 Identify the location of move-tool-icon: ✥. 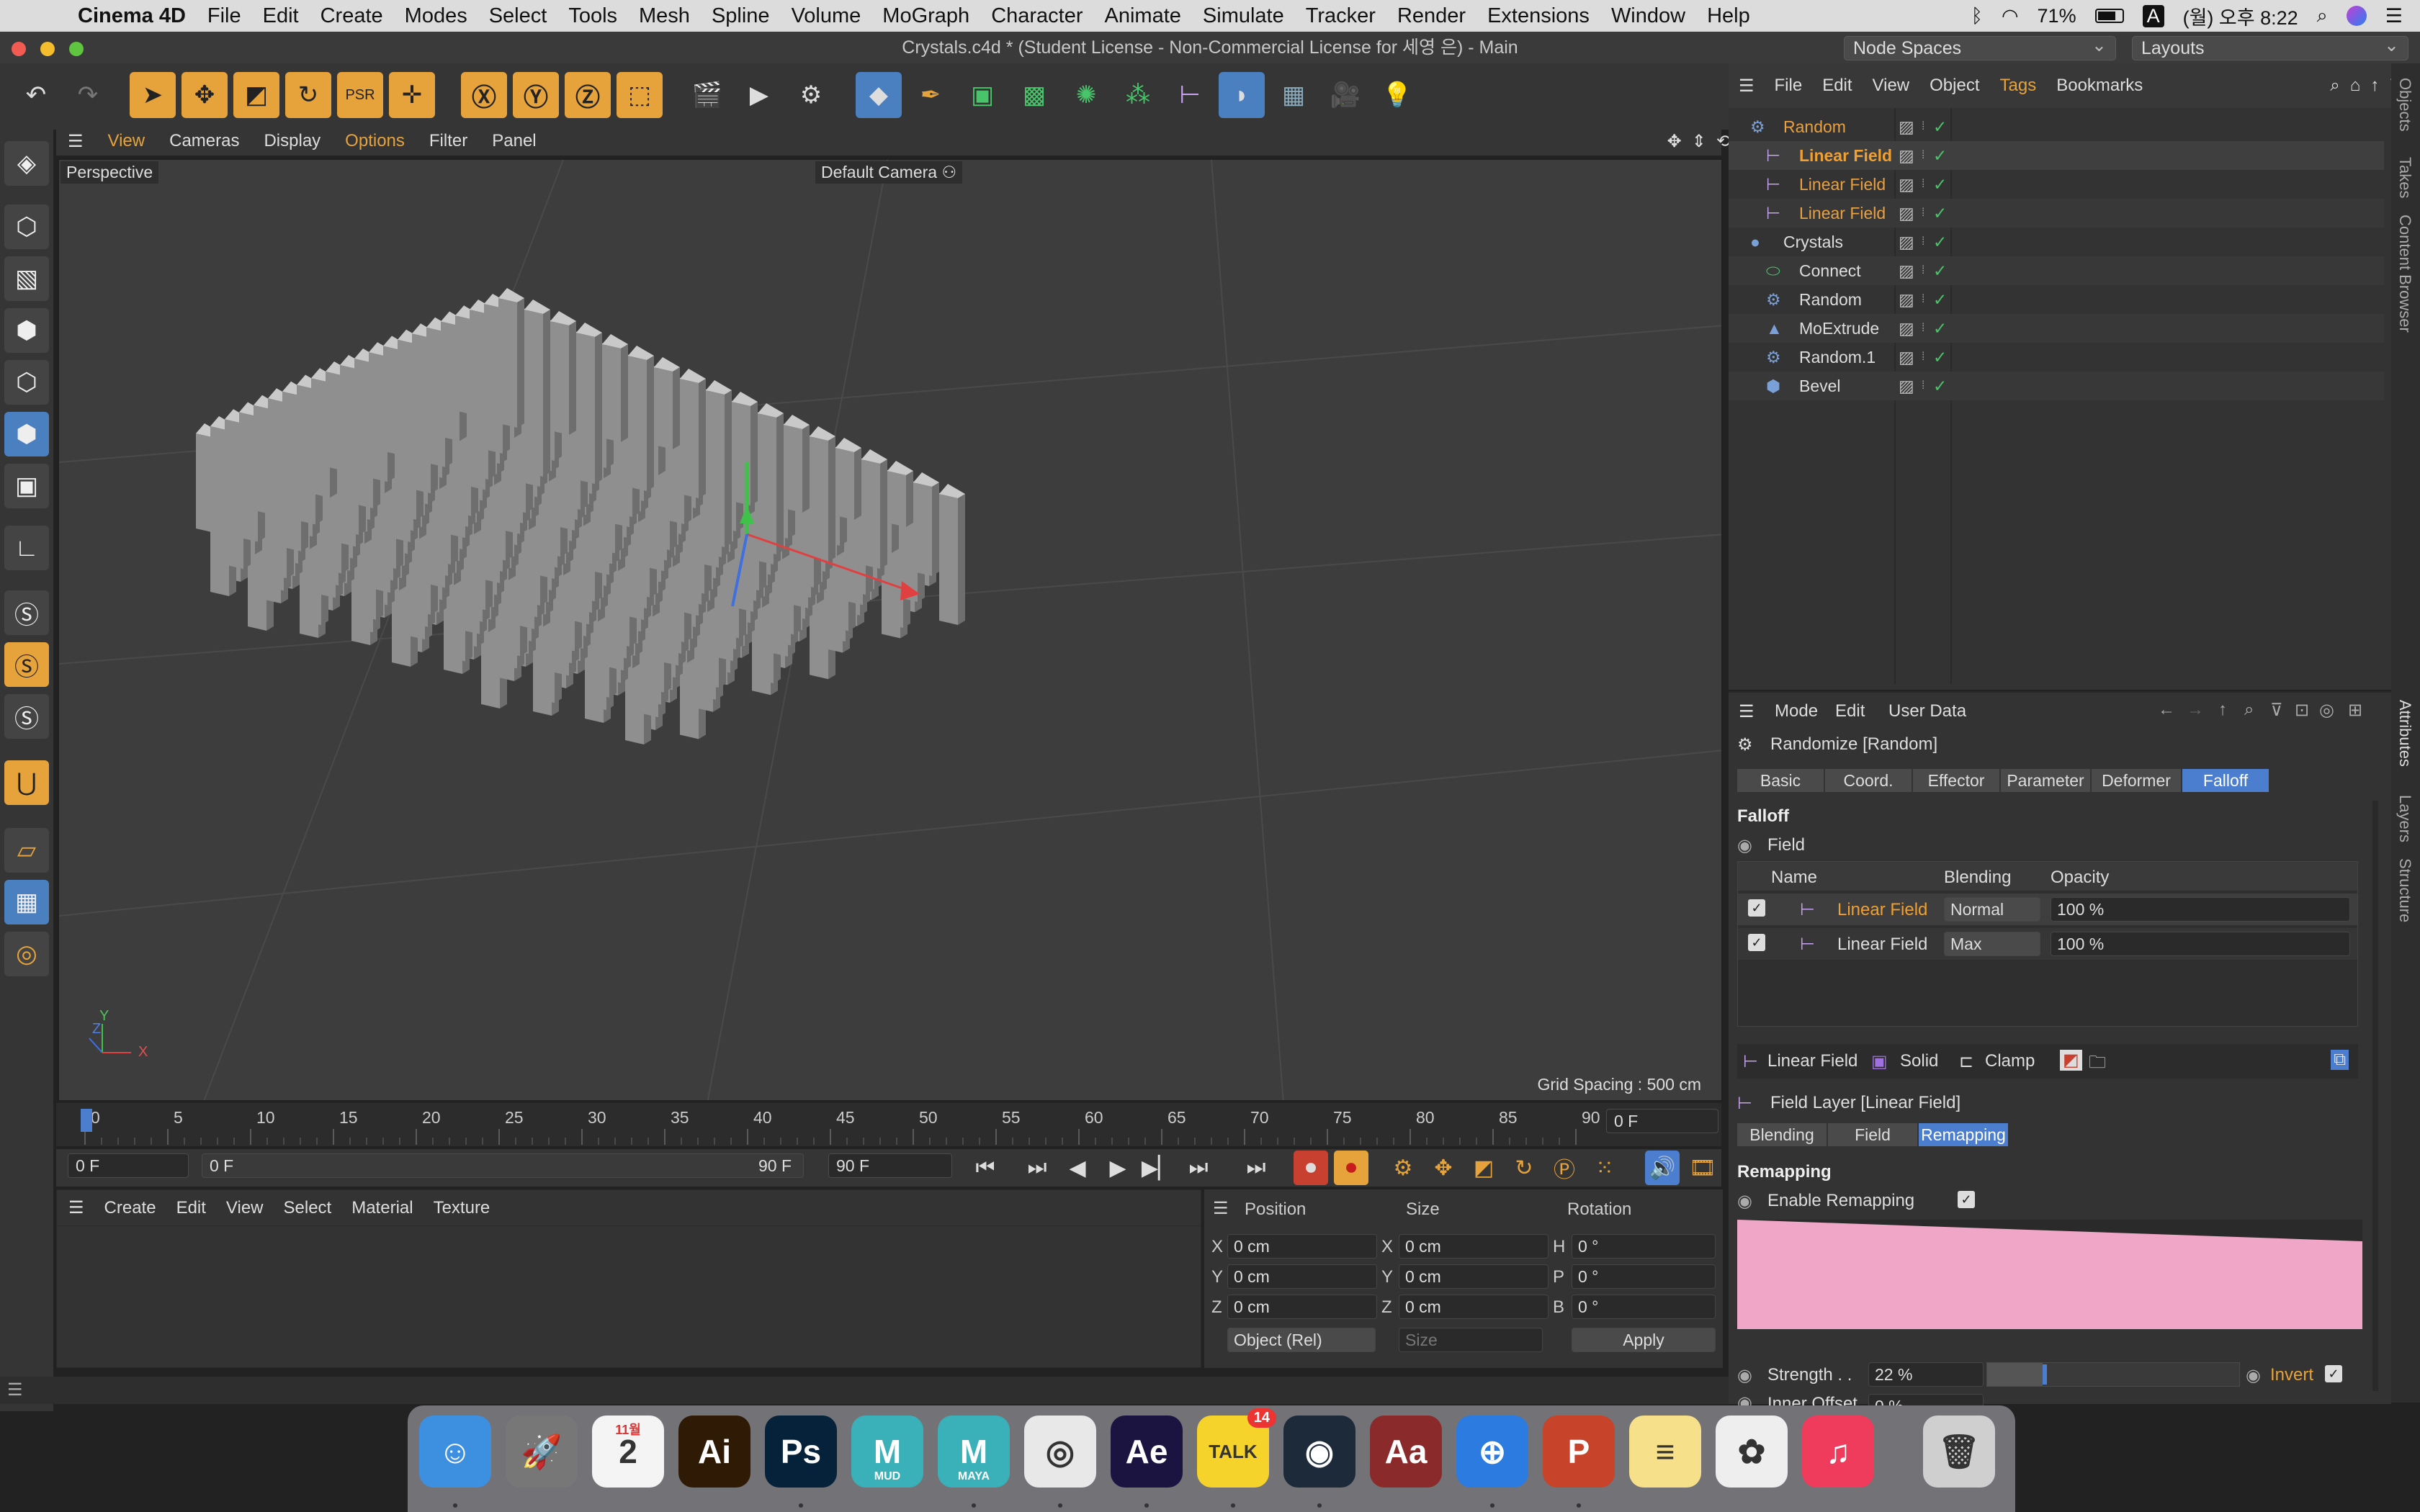
(205, 95).